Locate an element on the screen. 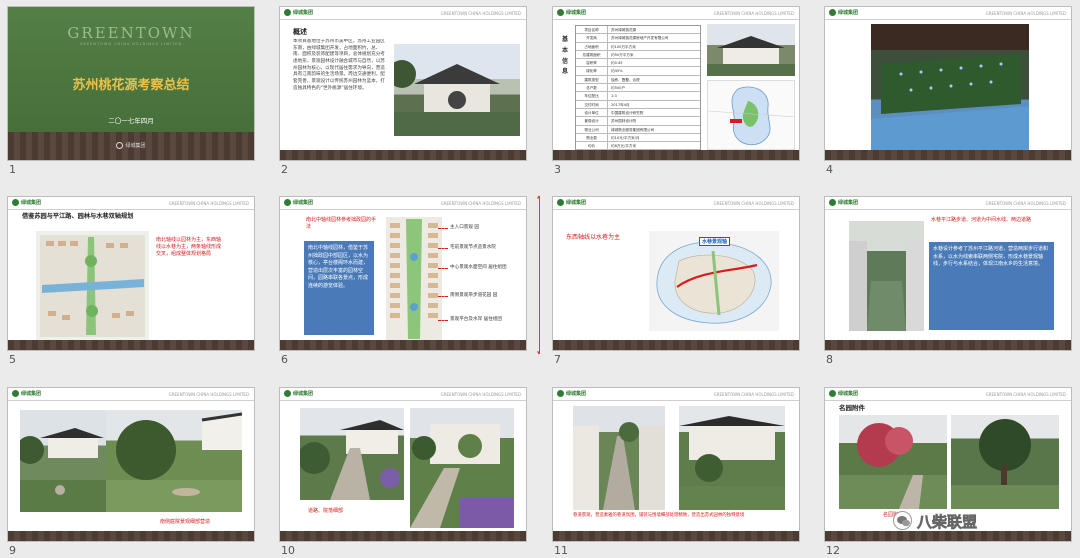  info-table-value: 约45% is located at coordinates (617, 71).